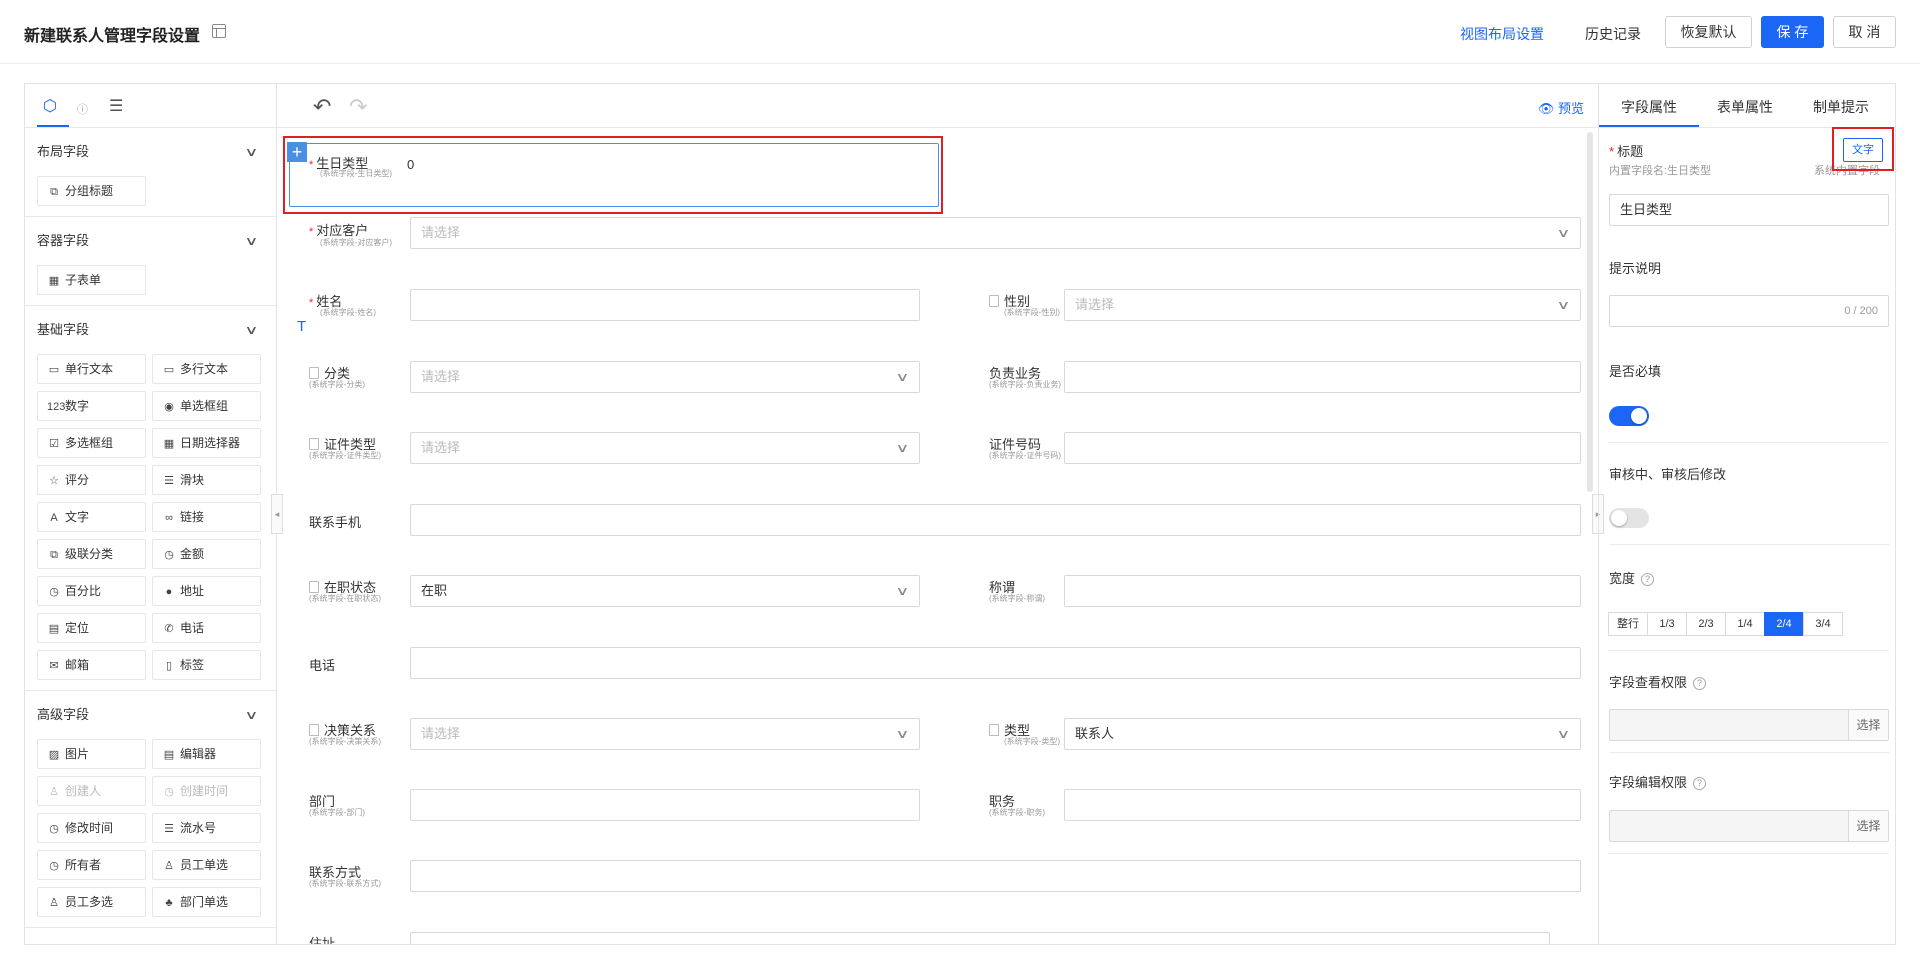 This screenshot has width=1920, height=969. I want to click on palette-item: ▤ 编辑器, so click(206, 754).